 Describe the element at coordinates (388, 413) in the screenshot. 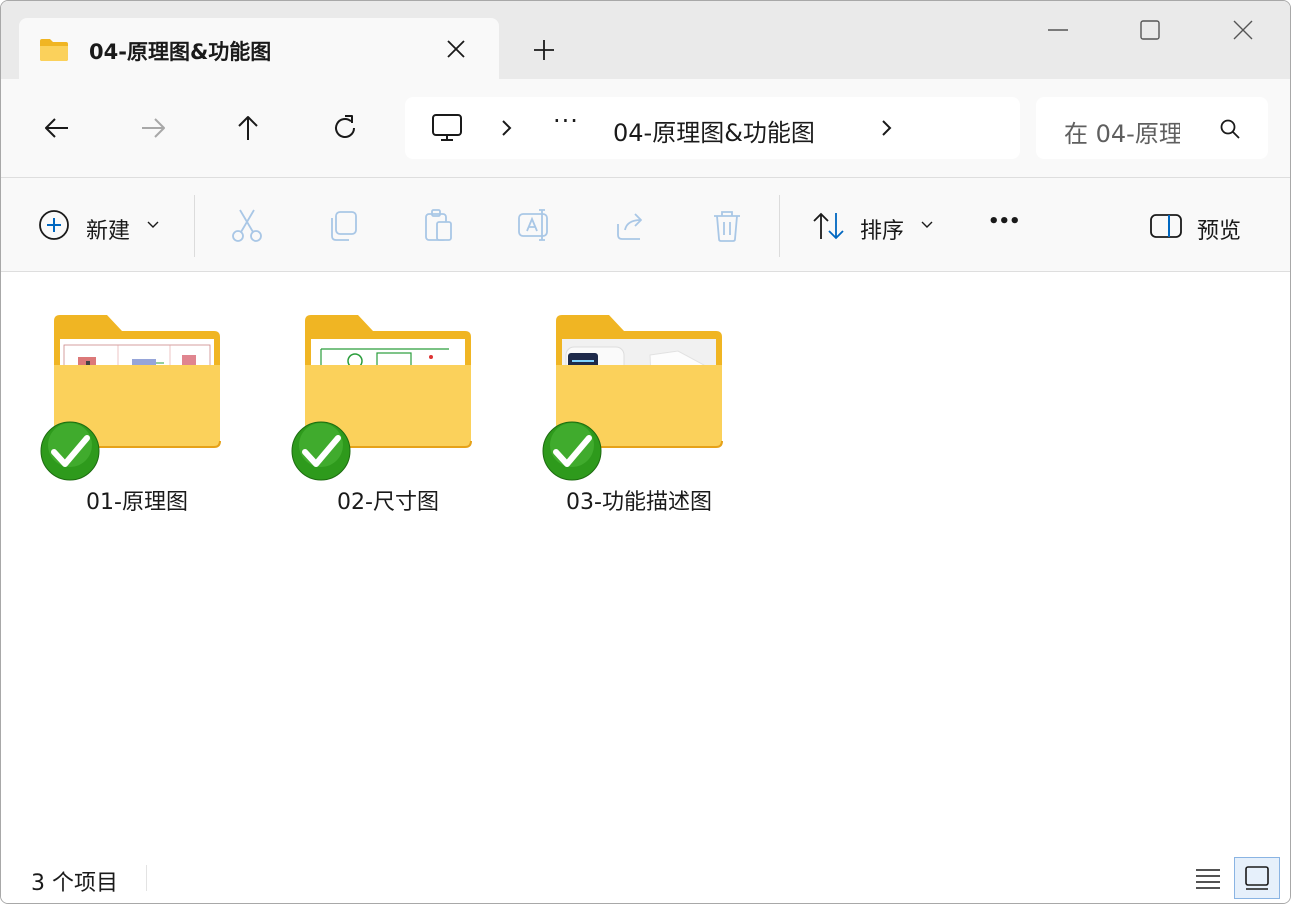

I see `folder-item: 02-尺寸图` at that location.